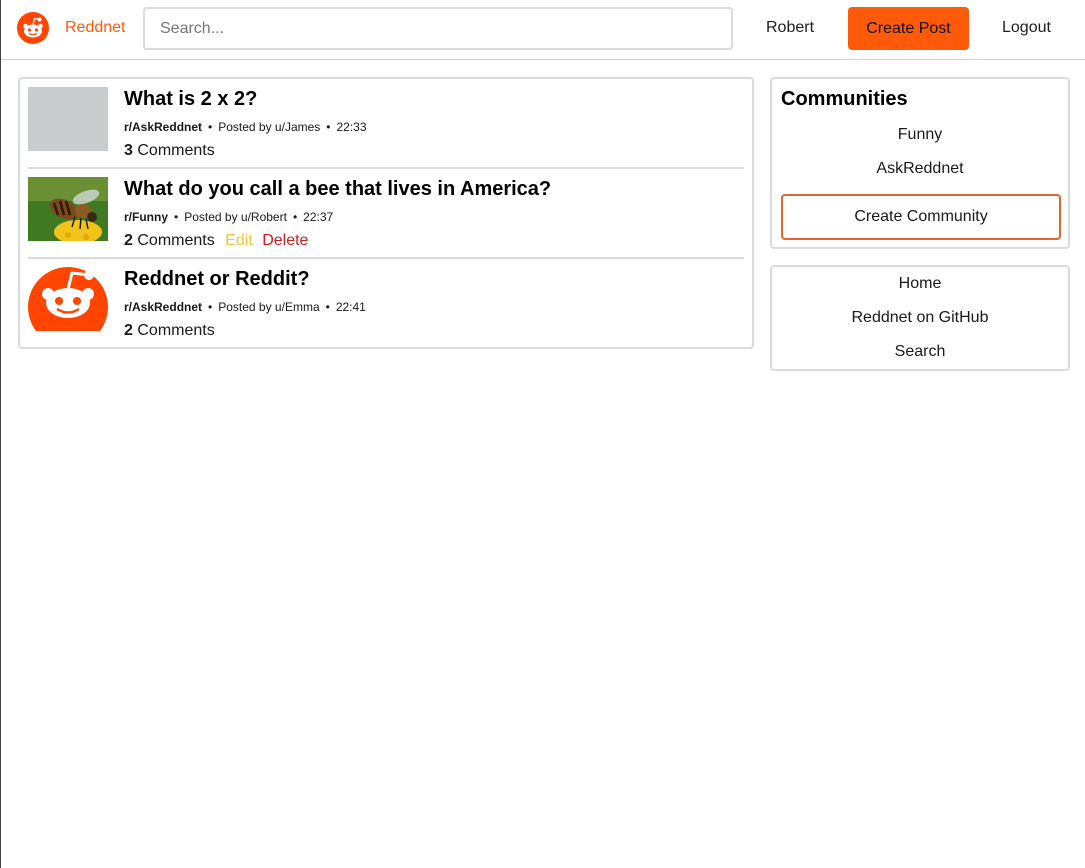 Image resolution: width=1085 pixels, height=868 pixels. I want to click on post-time: 22:33, so click(351, 127).